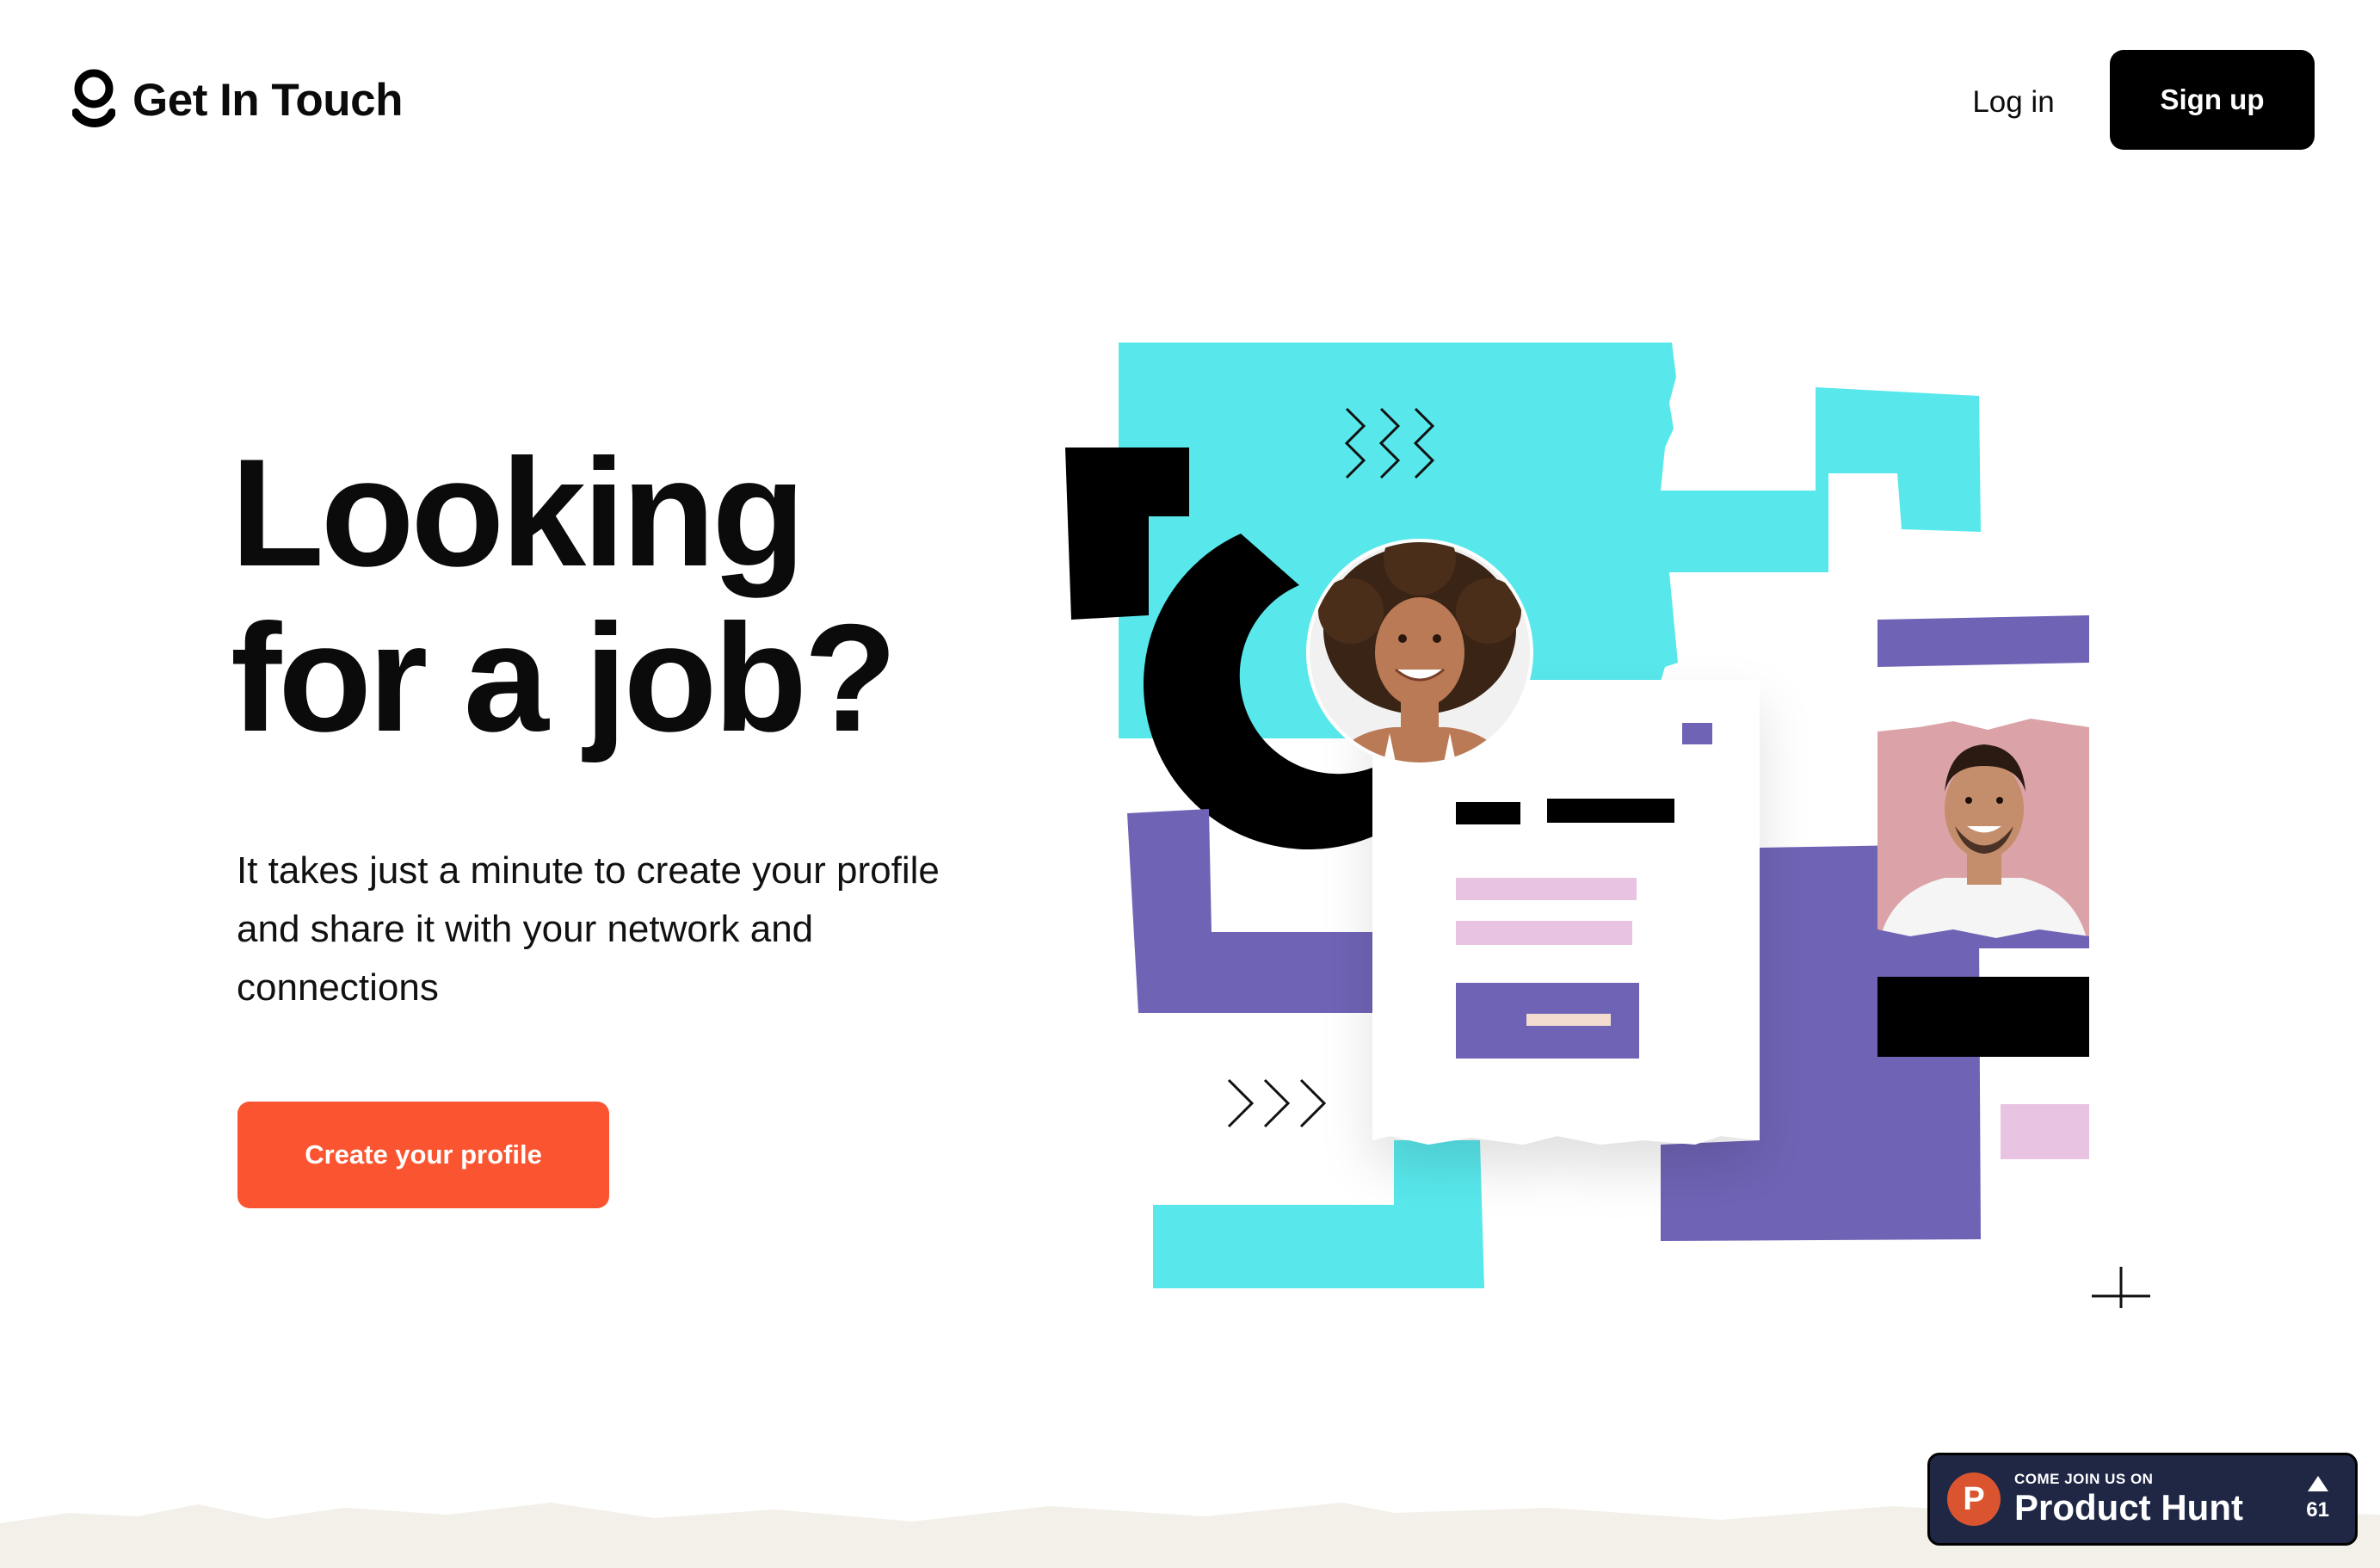 Image resolution: width=2380 pixels, height=1568 pixels. I want to click on product-hunt-badge: P COME JOIN US ON Product Hunt 61, so click(2142, 1499).